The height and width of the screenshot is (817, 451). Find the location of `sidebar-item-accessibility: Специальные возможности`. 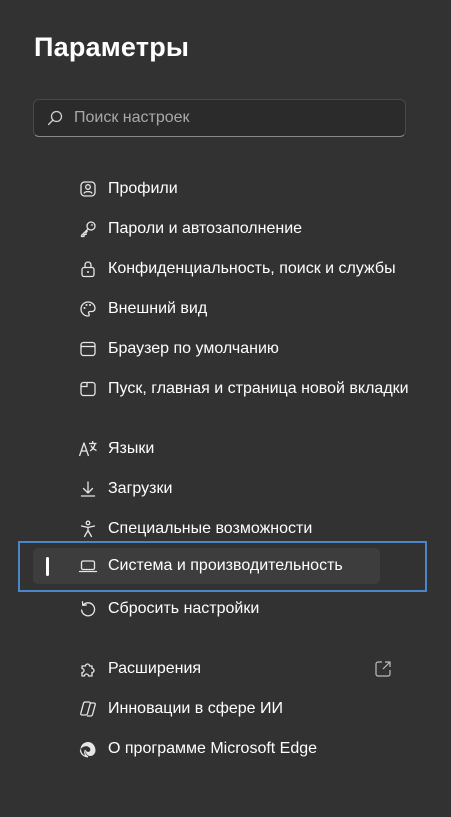

sidebar-item-accessibility: Специальные возможности is located at coordinates (206, 529).